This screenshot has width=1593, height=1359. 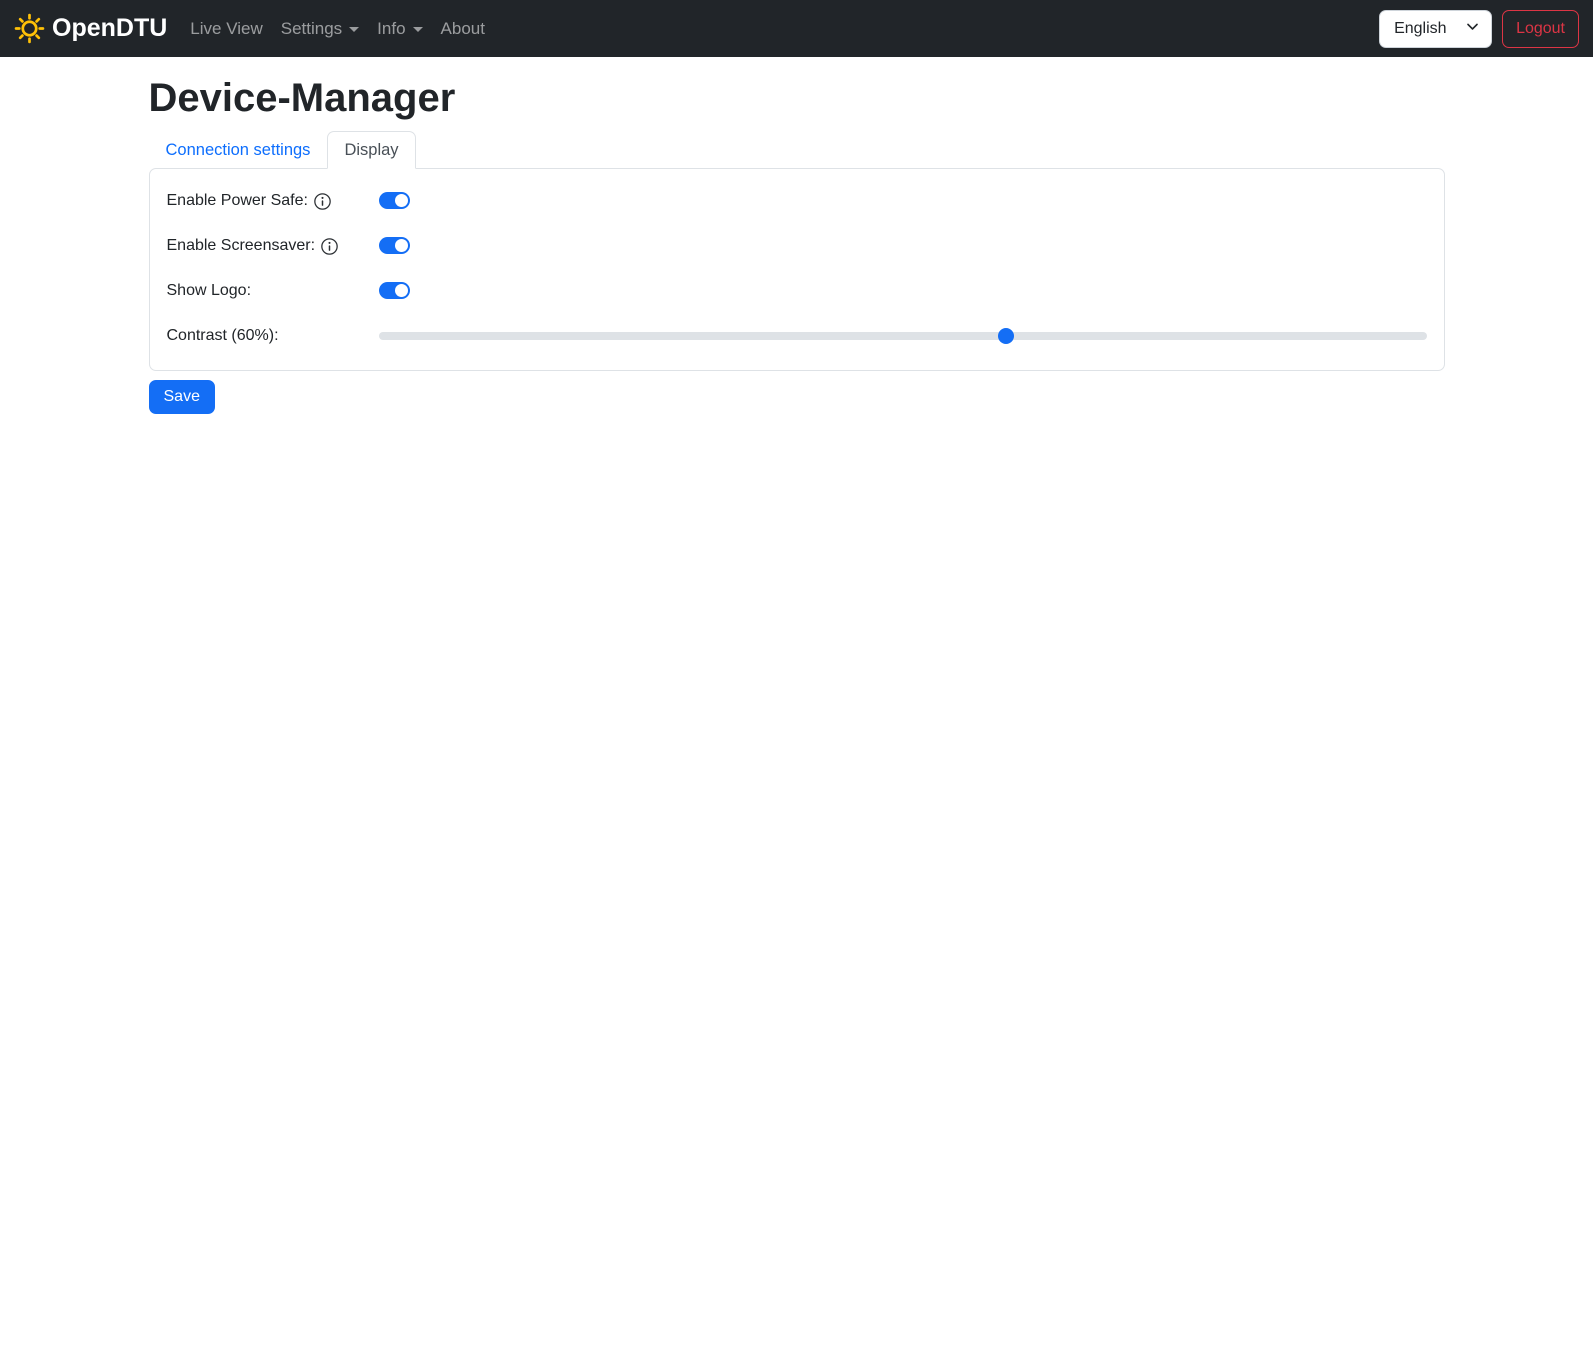 I want to click on row-show-logo: Show Logo:, so click(x=797, y=291).